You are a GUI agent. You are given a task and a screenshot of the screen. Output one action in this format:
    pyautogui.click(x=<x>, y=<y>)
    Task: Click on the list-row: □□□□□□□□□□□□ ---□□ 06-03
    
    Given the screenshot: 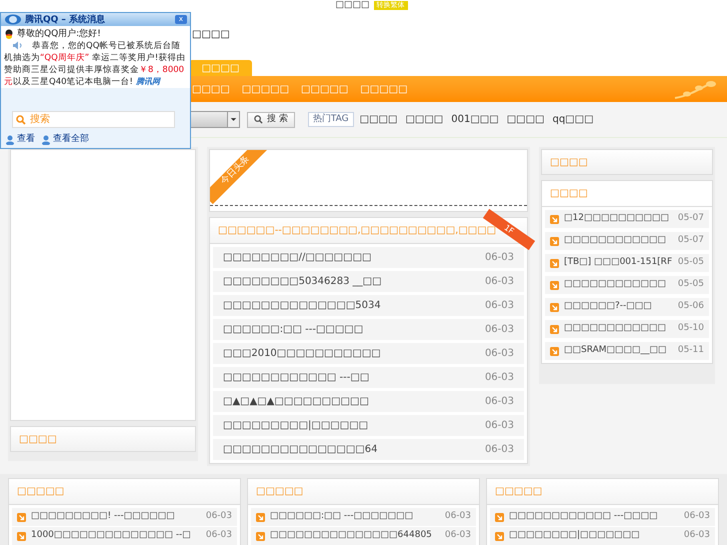 What is the action you would take?
    pyautogui.click(x=368, y=377)
    